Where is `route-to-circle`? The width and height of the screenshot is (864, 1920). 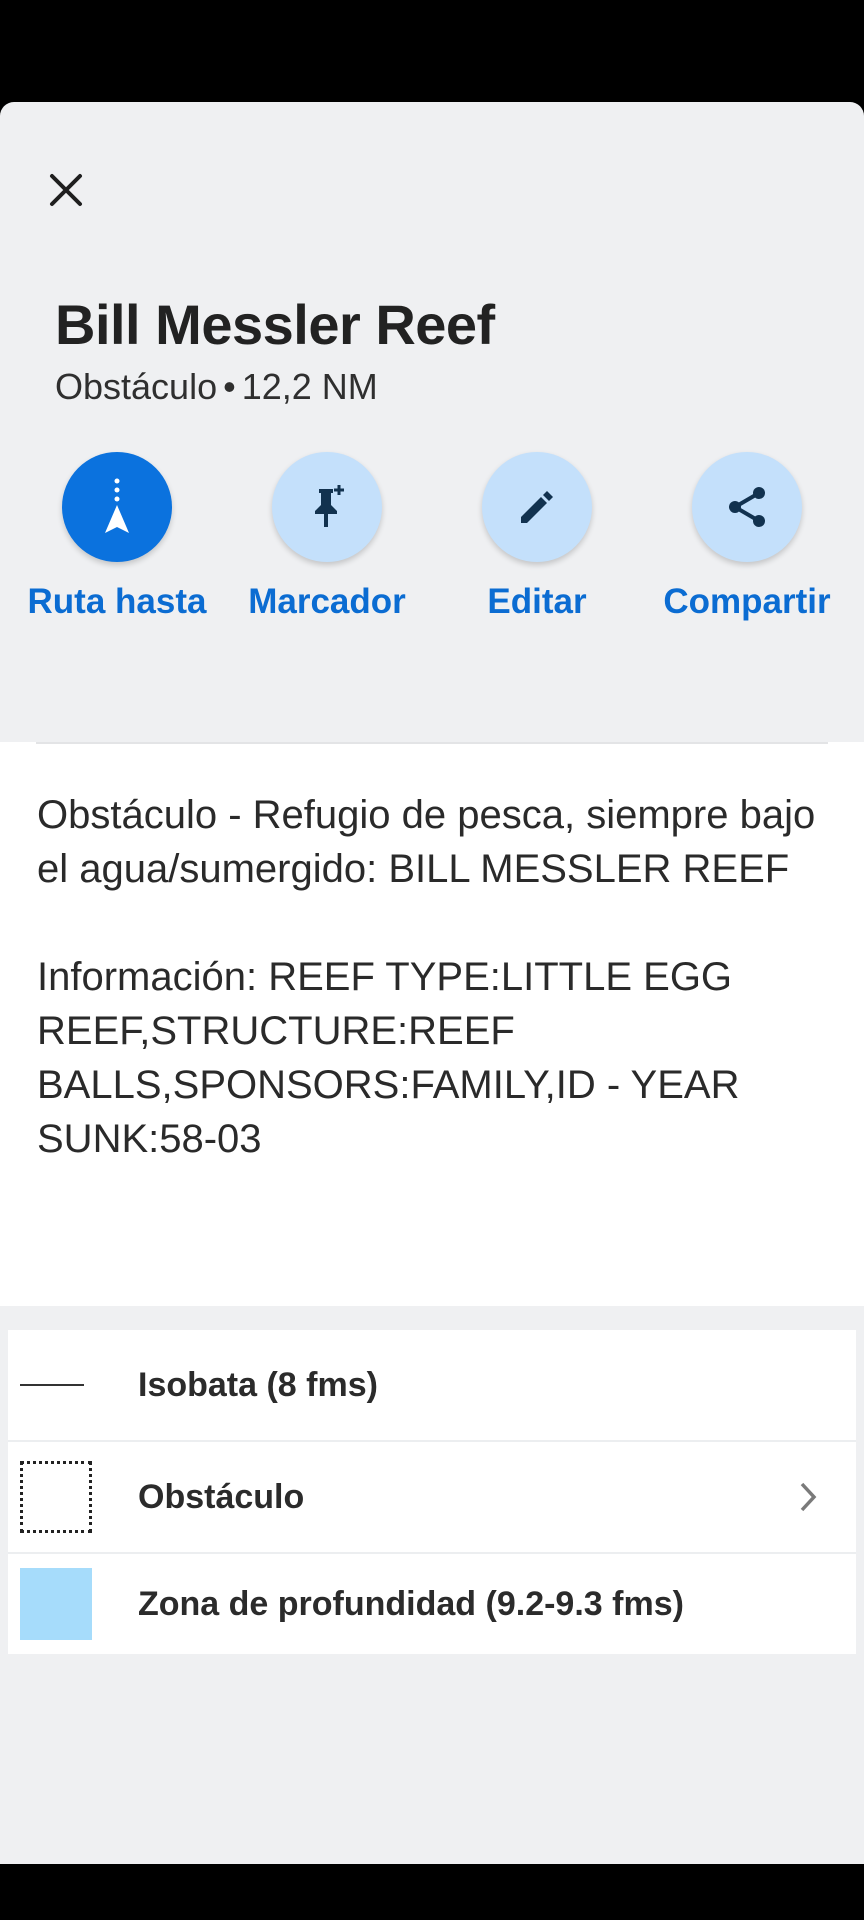 route-to-circle is located at coordinates (117, 507).